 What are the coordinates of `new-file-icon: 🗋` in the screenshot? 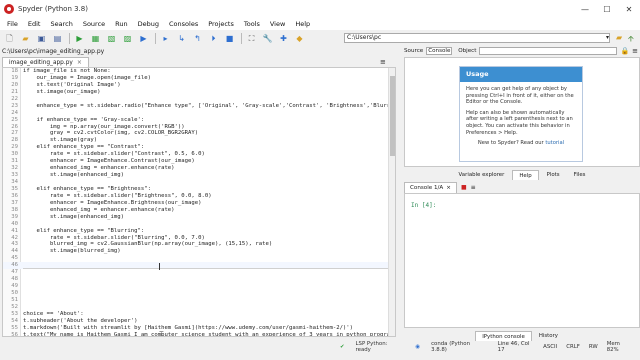 It's located at (9, 38).